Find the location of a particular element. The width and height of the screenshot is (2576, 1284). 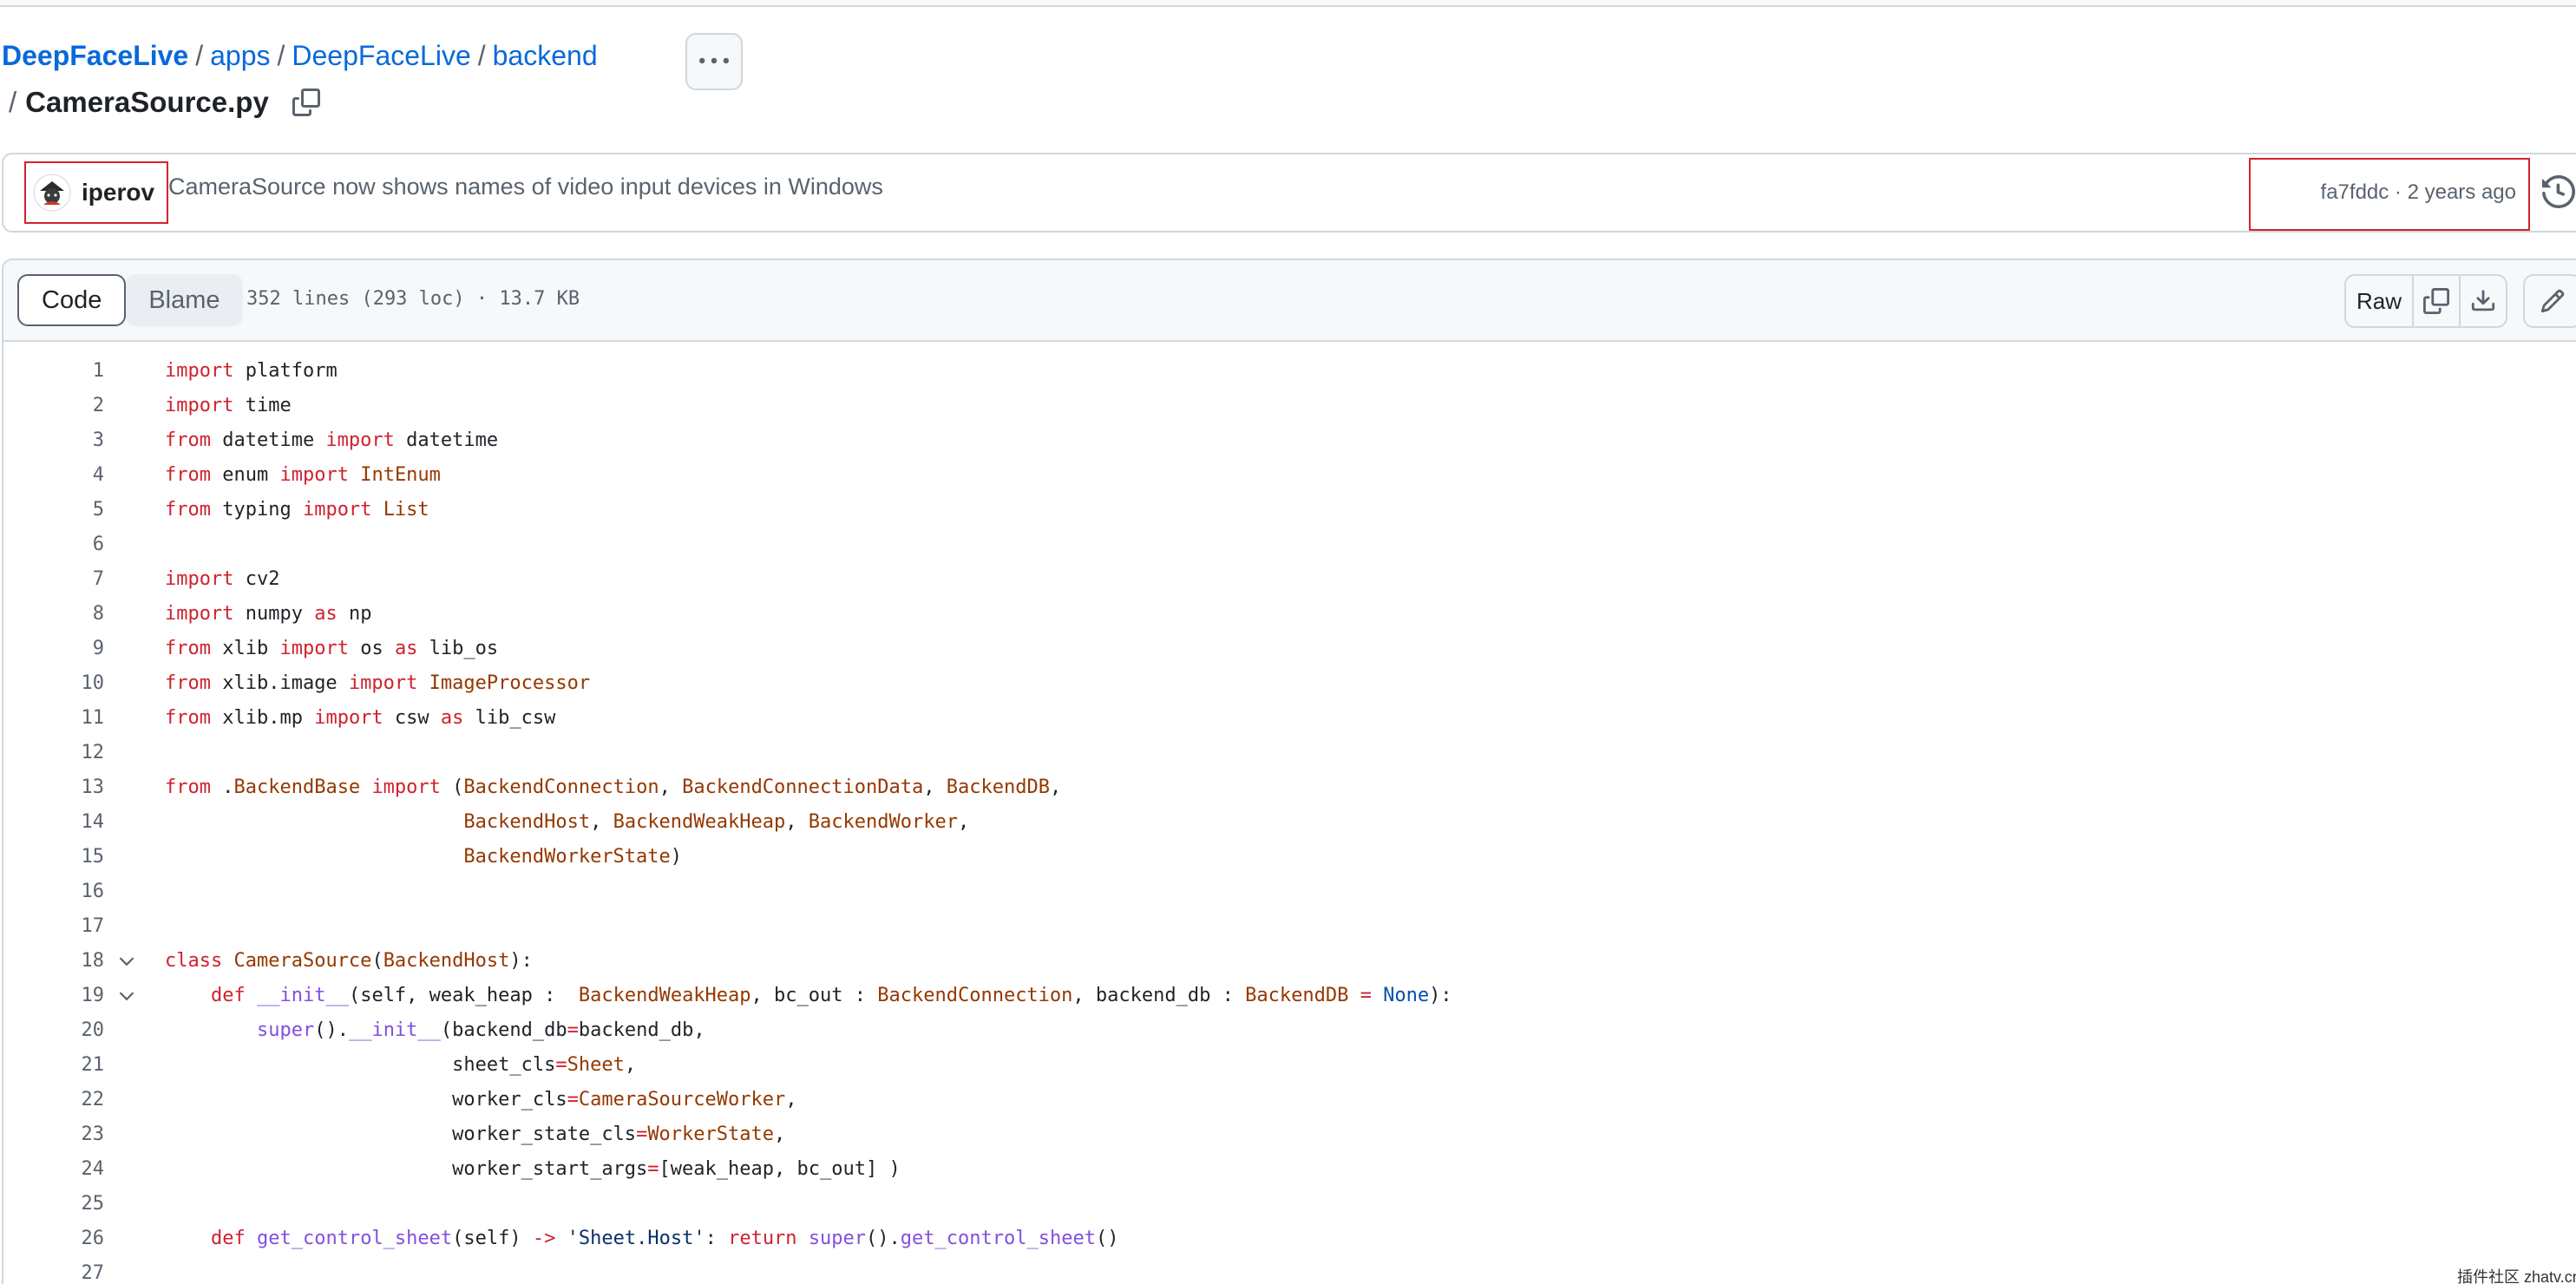

commit-sha-and-time: fa7fddc · 2 years ago is located at coordinates (2418, 192).